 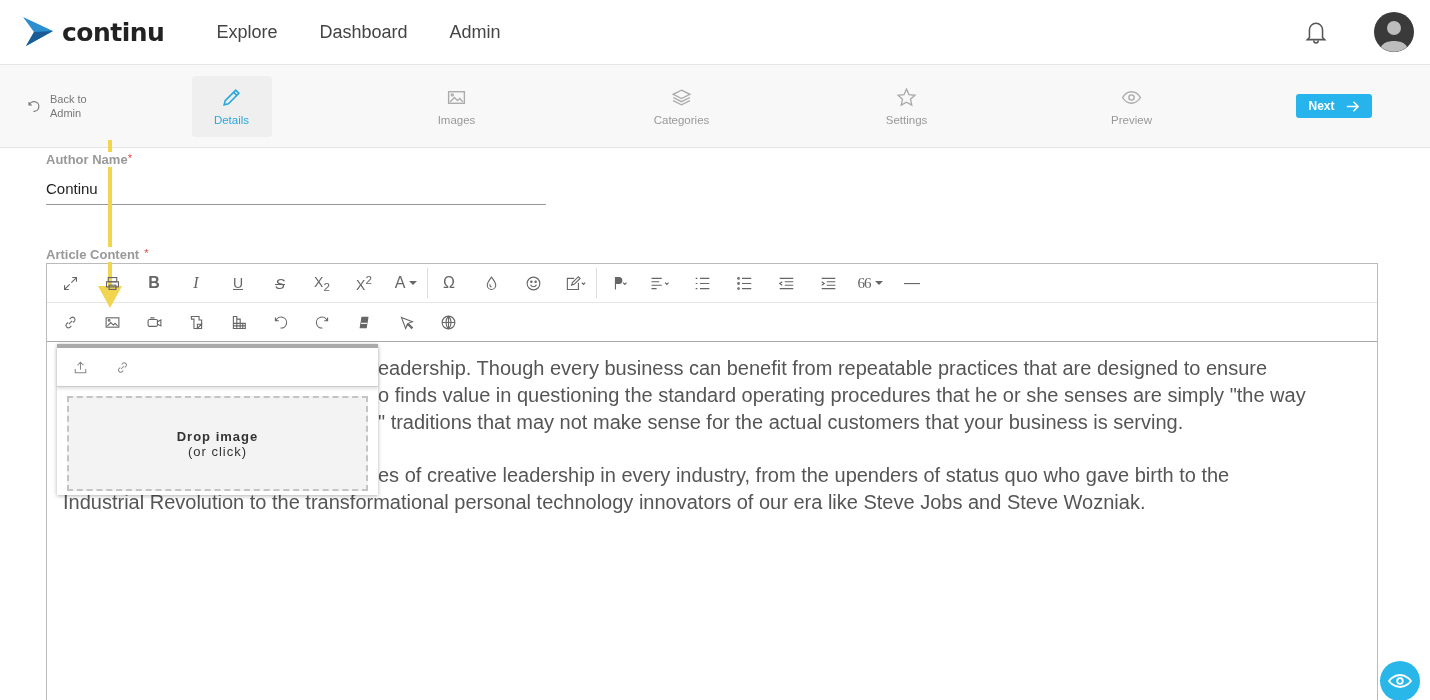 I want to click on script-button: X$^{2}$, so click(x=364, y=283).